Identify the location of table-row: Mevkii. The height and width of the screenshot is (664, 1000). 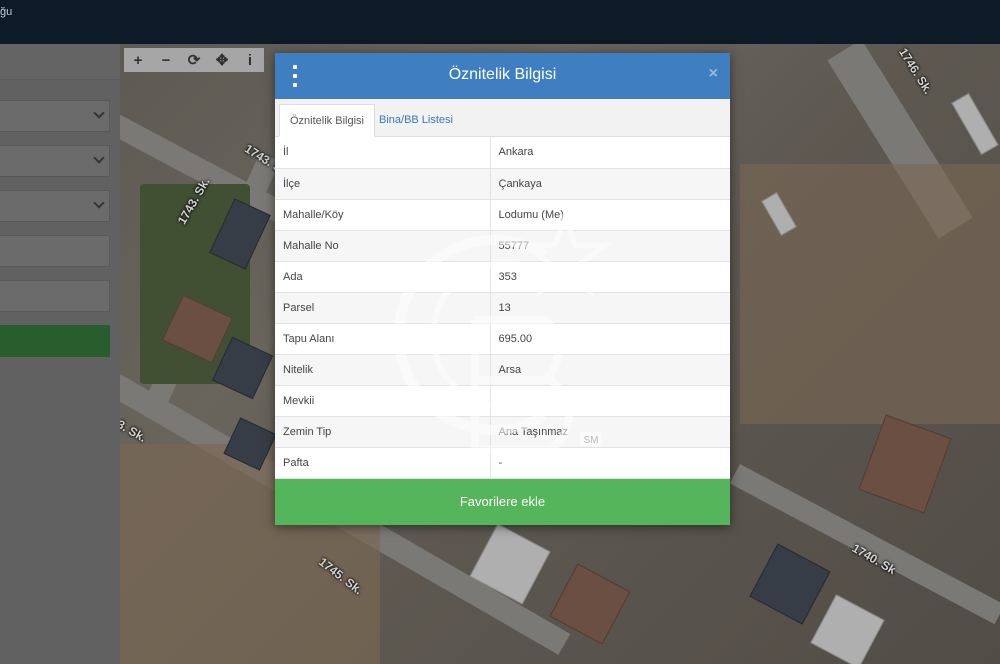
(502, 401).